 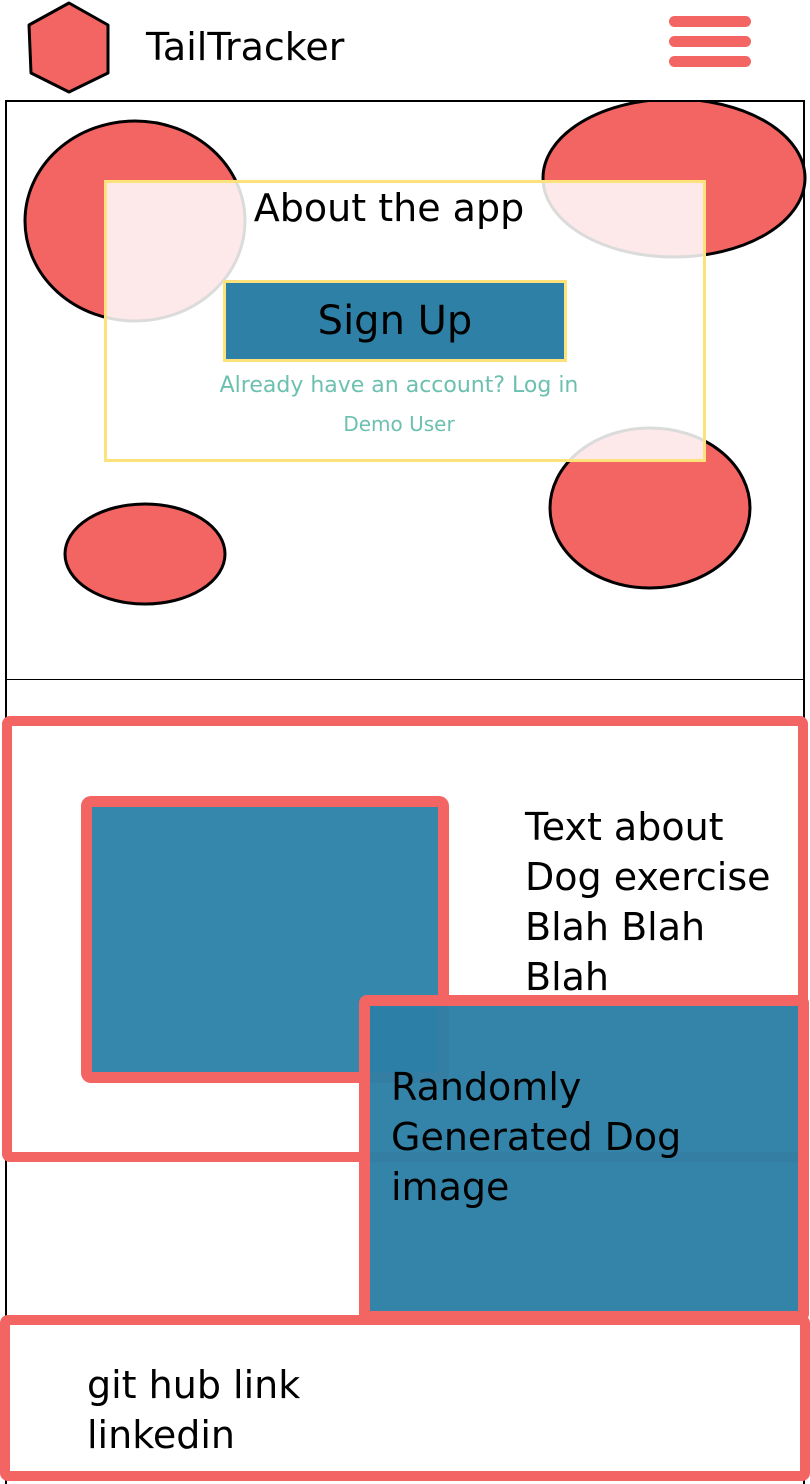 I want to click on exercise-text-line: Dog exercise, so click(x=648, y=877).